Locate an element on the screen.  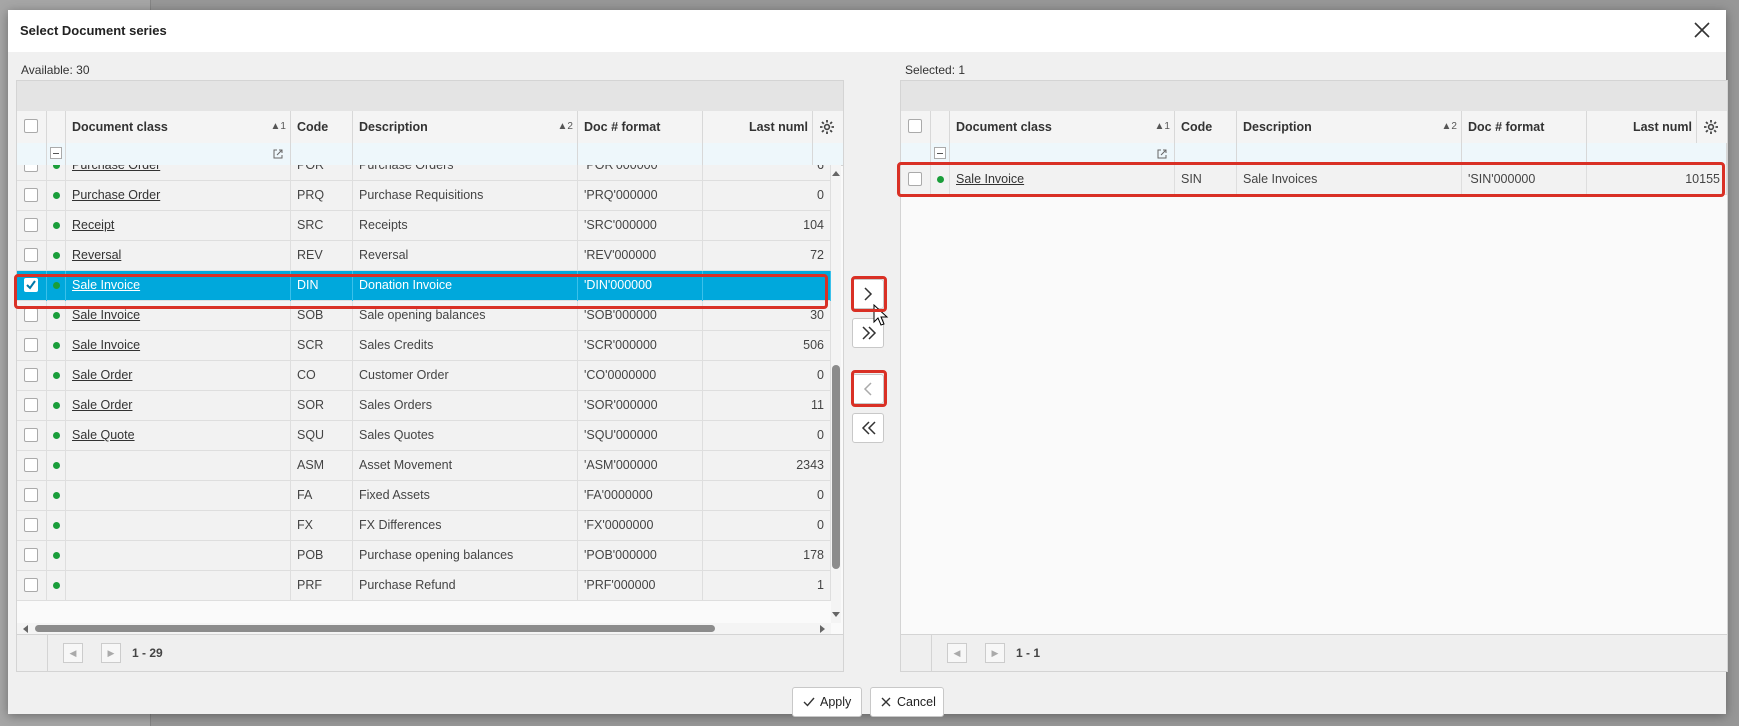
document-class-link: Sale Order is located at coordinates (102, 375).